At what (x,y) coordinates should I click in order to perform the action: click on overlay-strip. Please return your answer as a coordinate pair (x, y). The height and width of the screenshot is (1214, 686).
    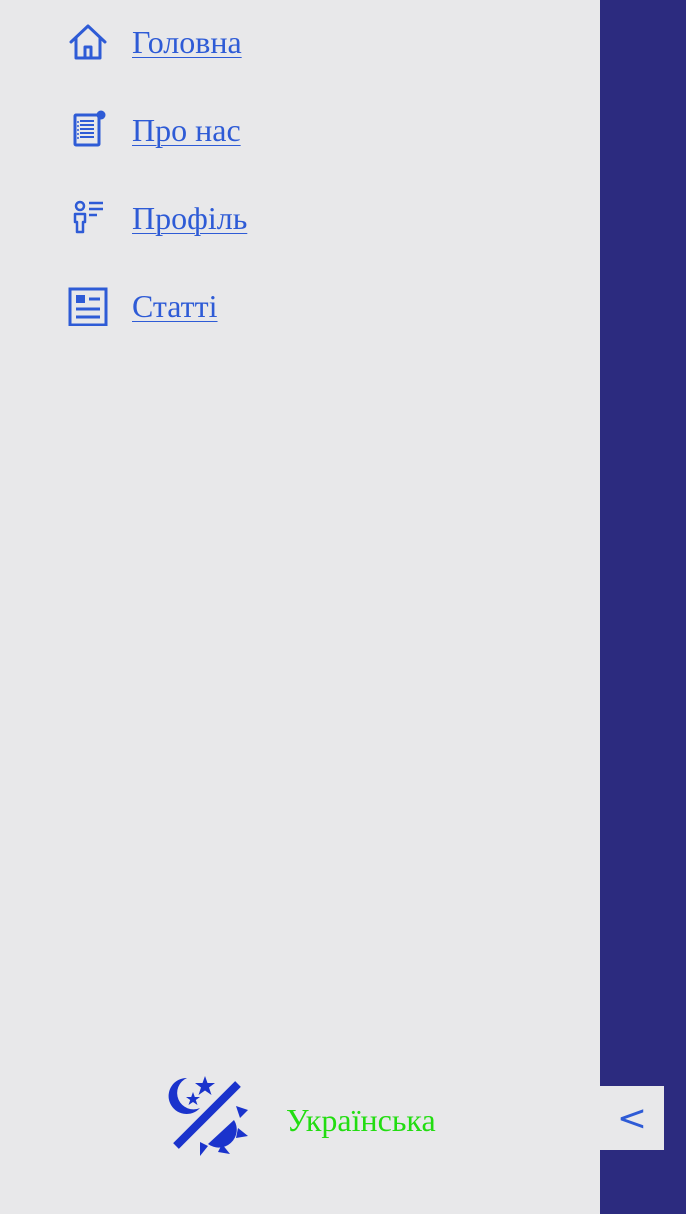
    Looking at the image, I should click on (643, 607).